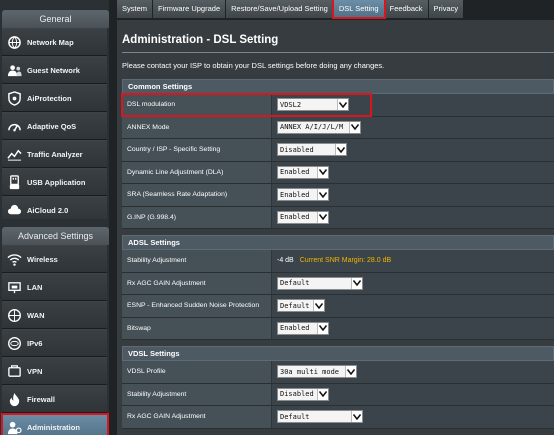 The width and height of the screenshot is (554, 435). Describe the element at coordinates (41, 399) in the screenshot. I see `sidebar-item-label: Firewall` at that location.